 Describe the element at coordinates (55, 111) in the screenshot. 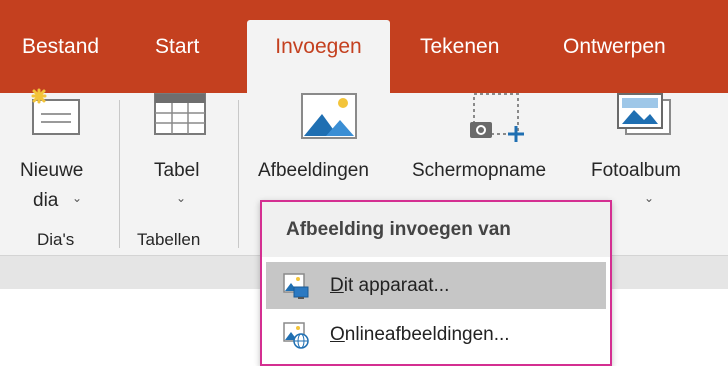

I see `new-slide-icon` at that location.